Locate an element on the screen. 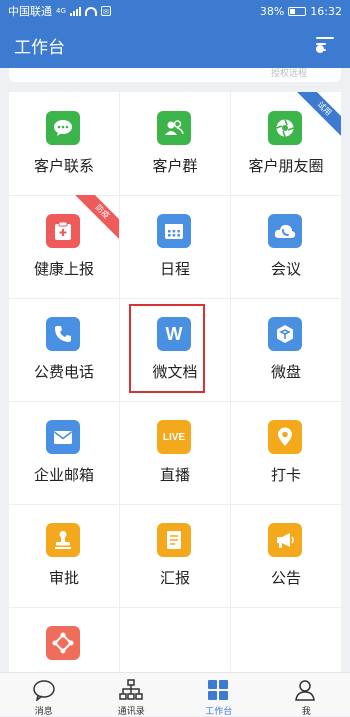  app-label: 公费电话 is located at coordinates (64, 371).